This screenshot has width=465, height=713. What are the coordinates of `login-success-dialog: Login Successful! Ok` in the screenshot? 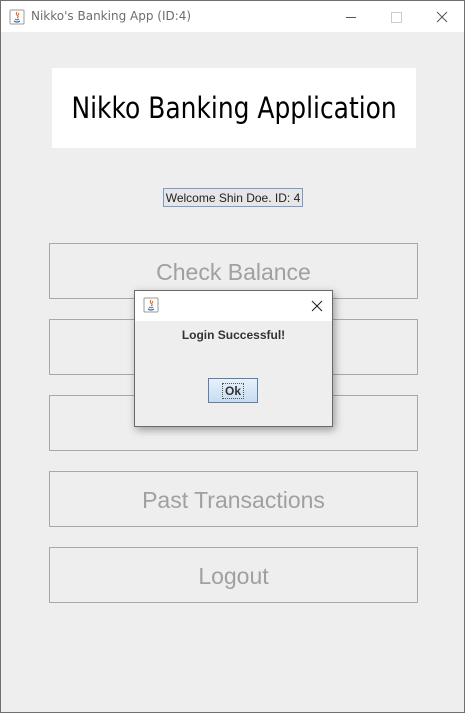 It's located at (233, 358).